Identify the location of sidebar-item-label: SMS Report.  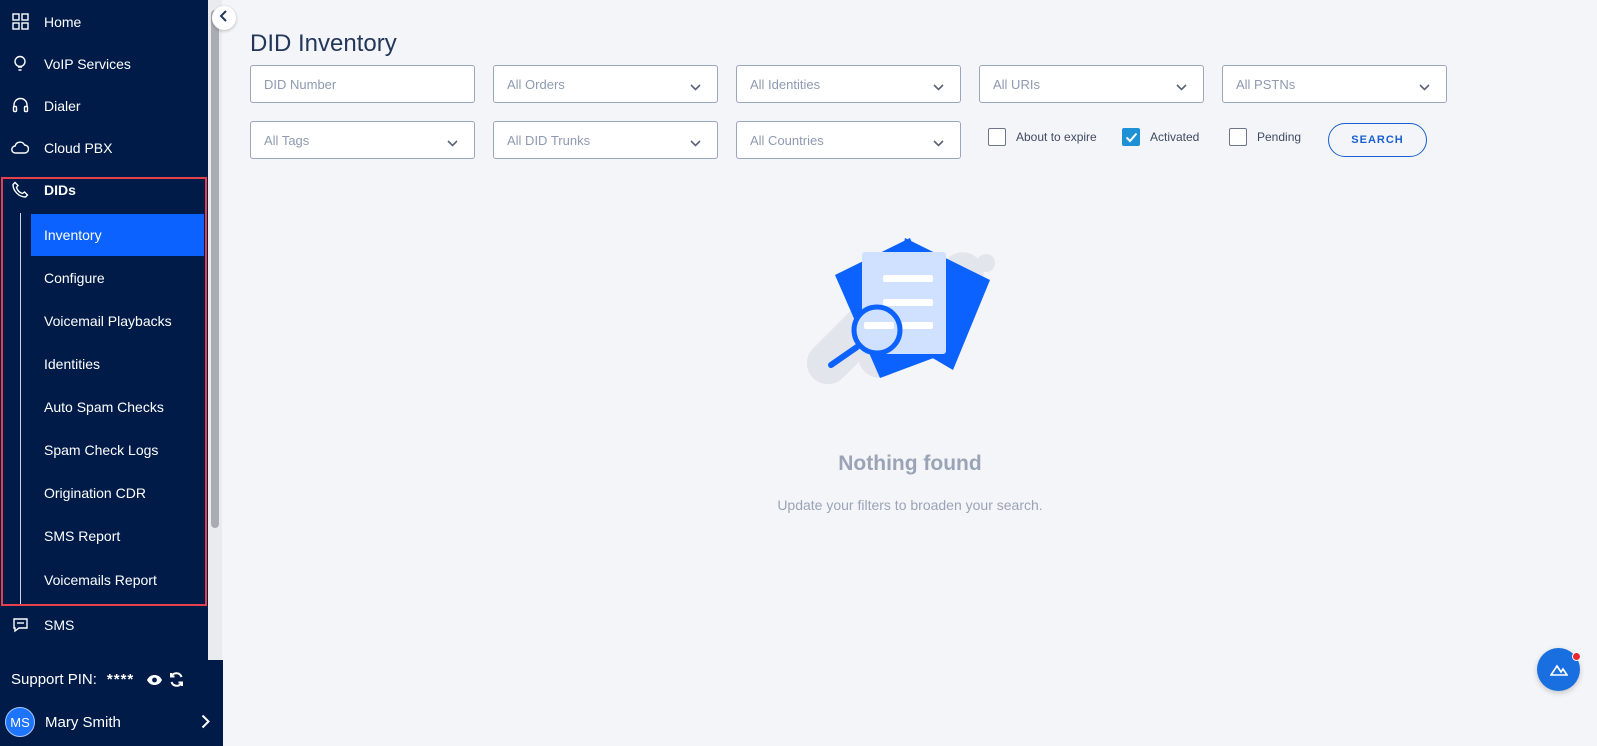
(82, 536).